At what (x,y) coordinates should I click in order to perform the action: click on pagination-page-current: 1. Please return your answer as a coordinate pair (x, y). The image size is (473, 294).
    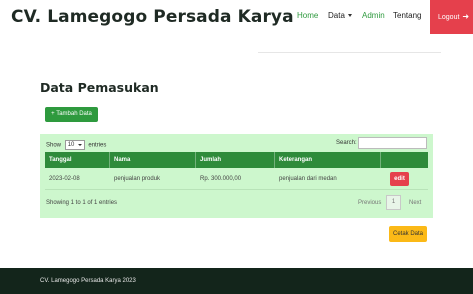
    Looking at the image, I should click on (393, 202).